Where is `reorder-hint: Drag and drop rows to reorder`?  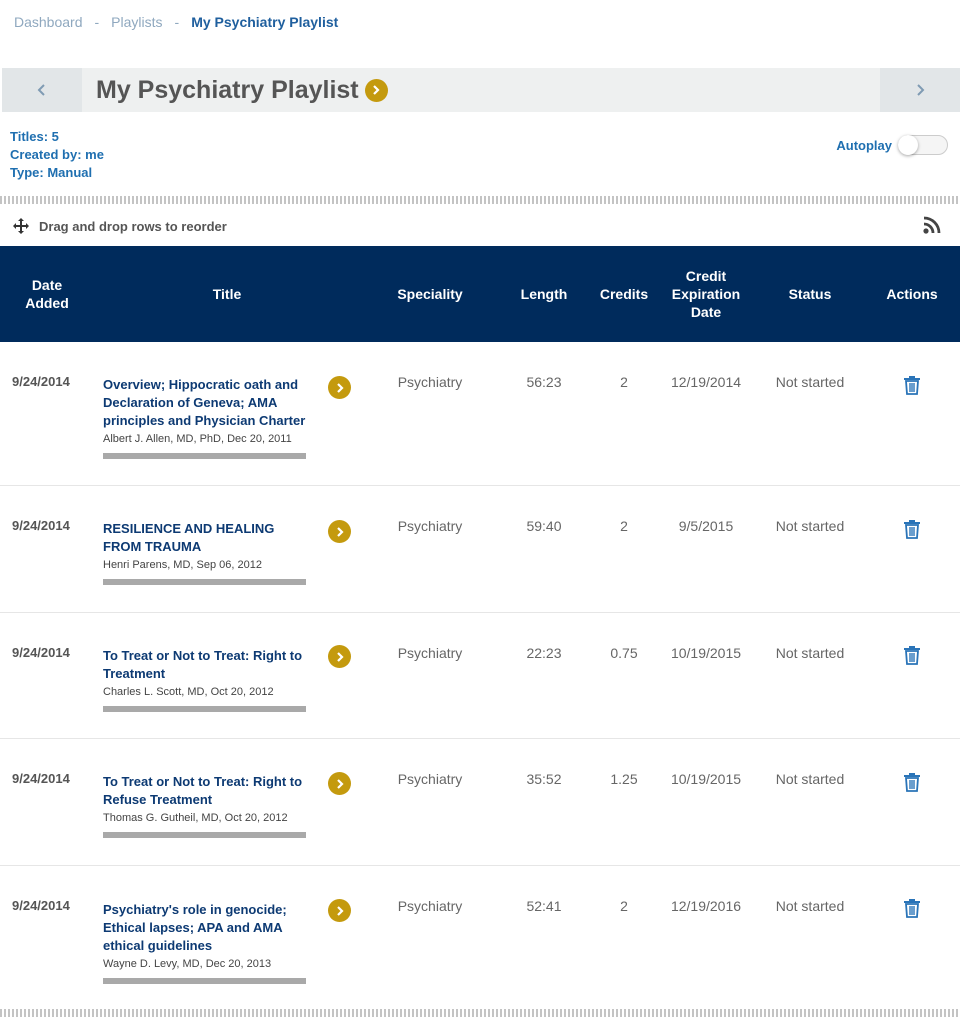 reorder-hint: Drag and drop rows to reorder is located at coordinates (119, 226).